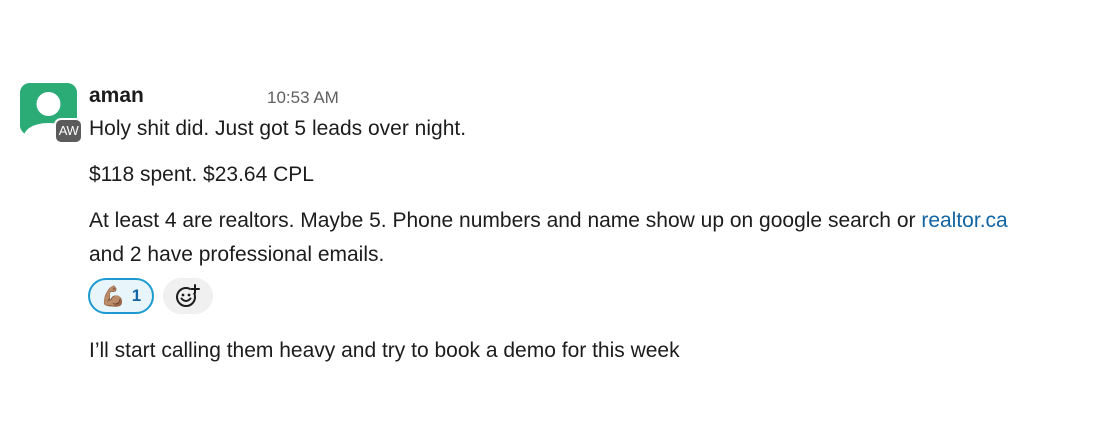 This screenshot has height=438, width=1114. Describe the element at coordinates (303, 98) in the screenshot. I see `message-timestamp: 10:53 AM` at that location.